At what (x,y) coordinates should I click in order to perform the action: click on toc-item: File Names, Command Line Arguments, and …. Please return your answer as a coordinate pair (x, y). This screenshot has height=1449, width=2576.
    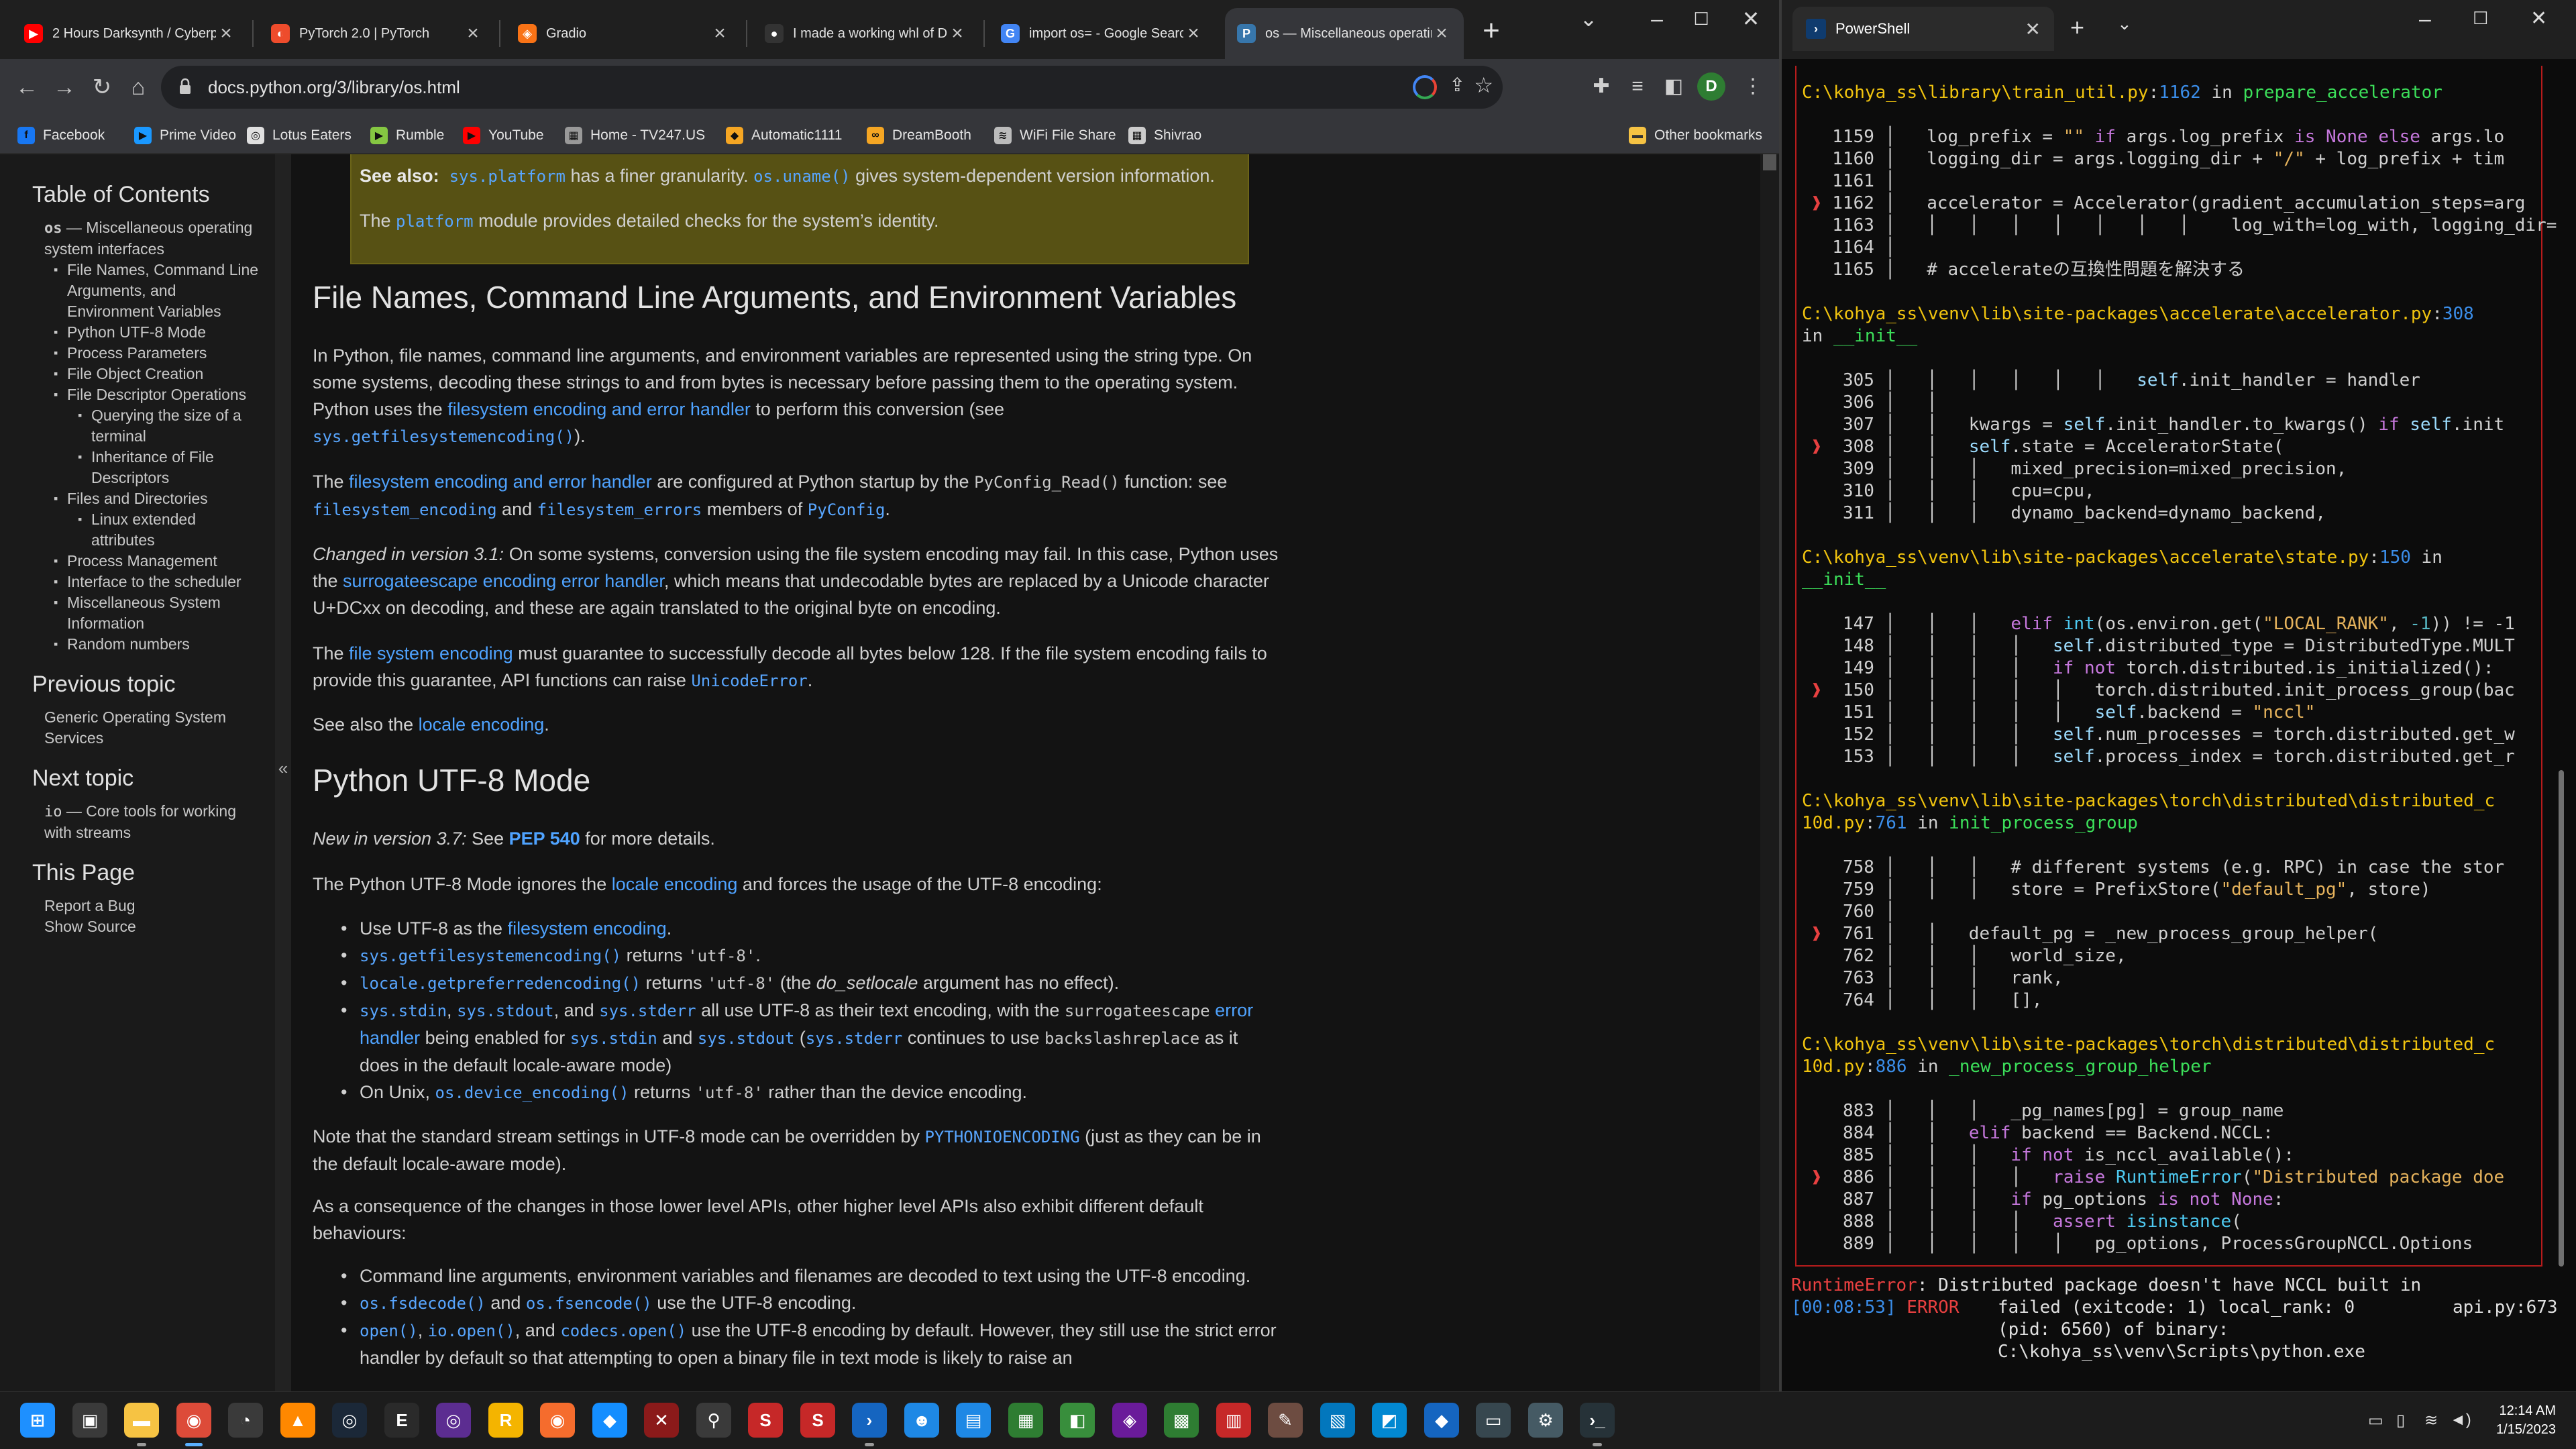
    Looking at the image, I should click on (158, 291).